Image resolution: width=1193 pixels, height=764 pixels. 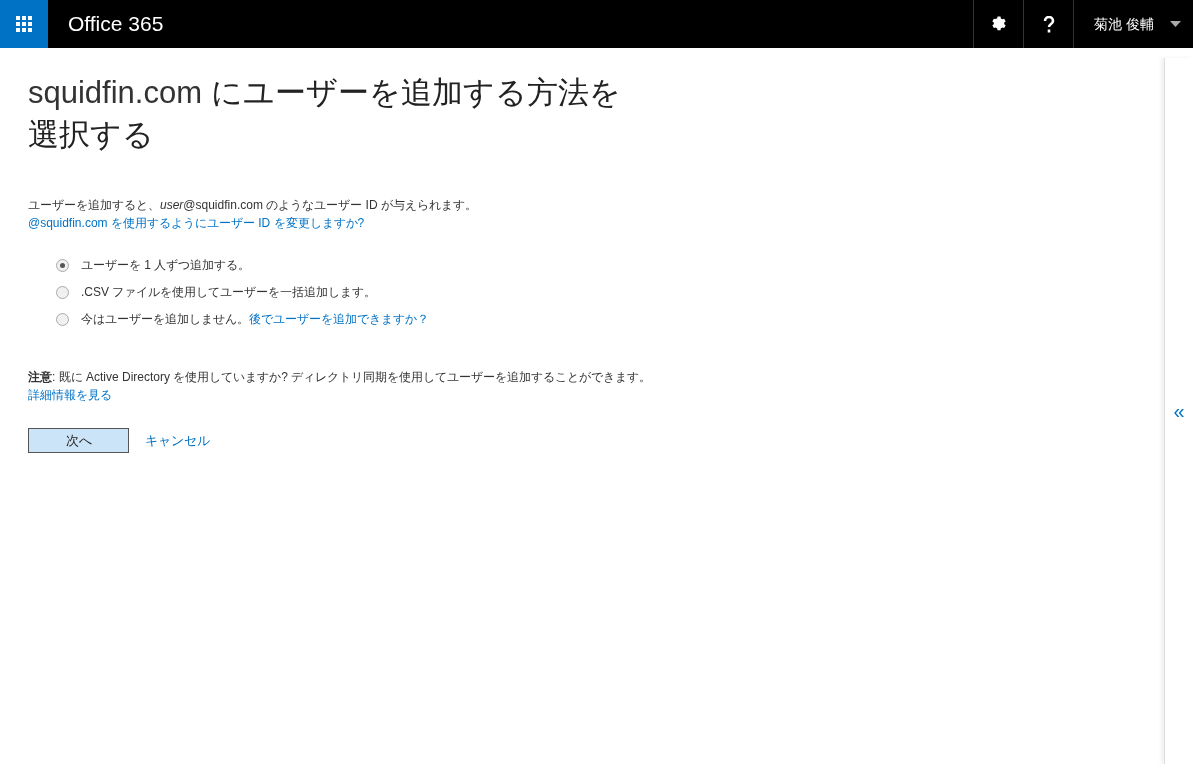 What do you see at coordinates (1133, 24) in the screenshot?
I see `user-menu-button: 菊池 俊輔` at bounding box center [1133, 24].